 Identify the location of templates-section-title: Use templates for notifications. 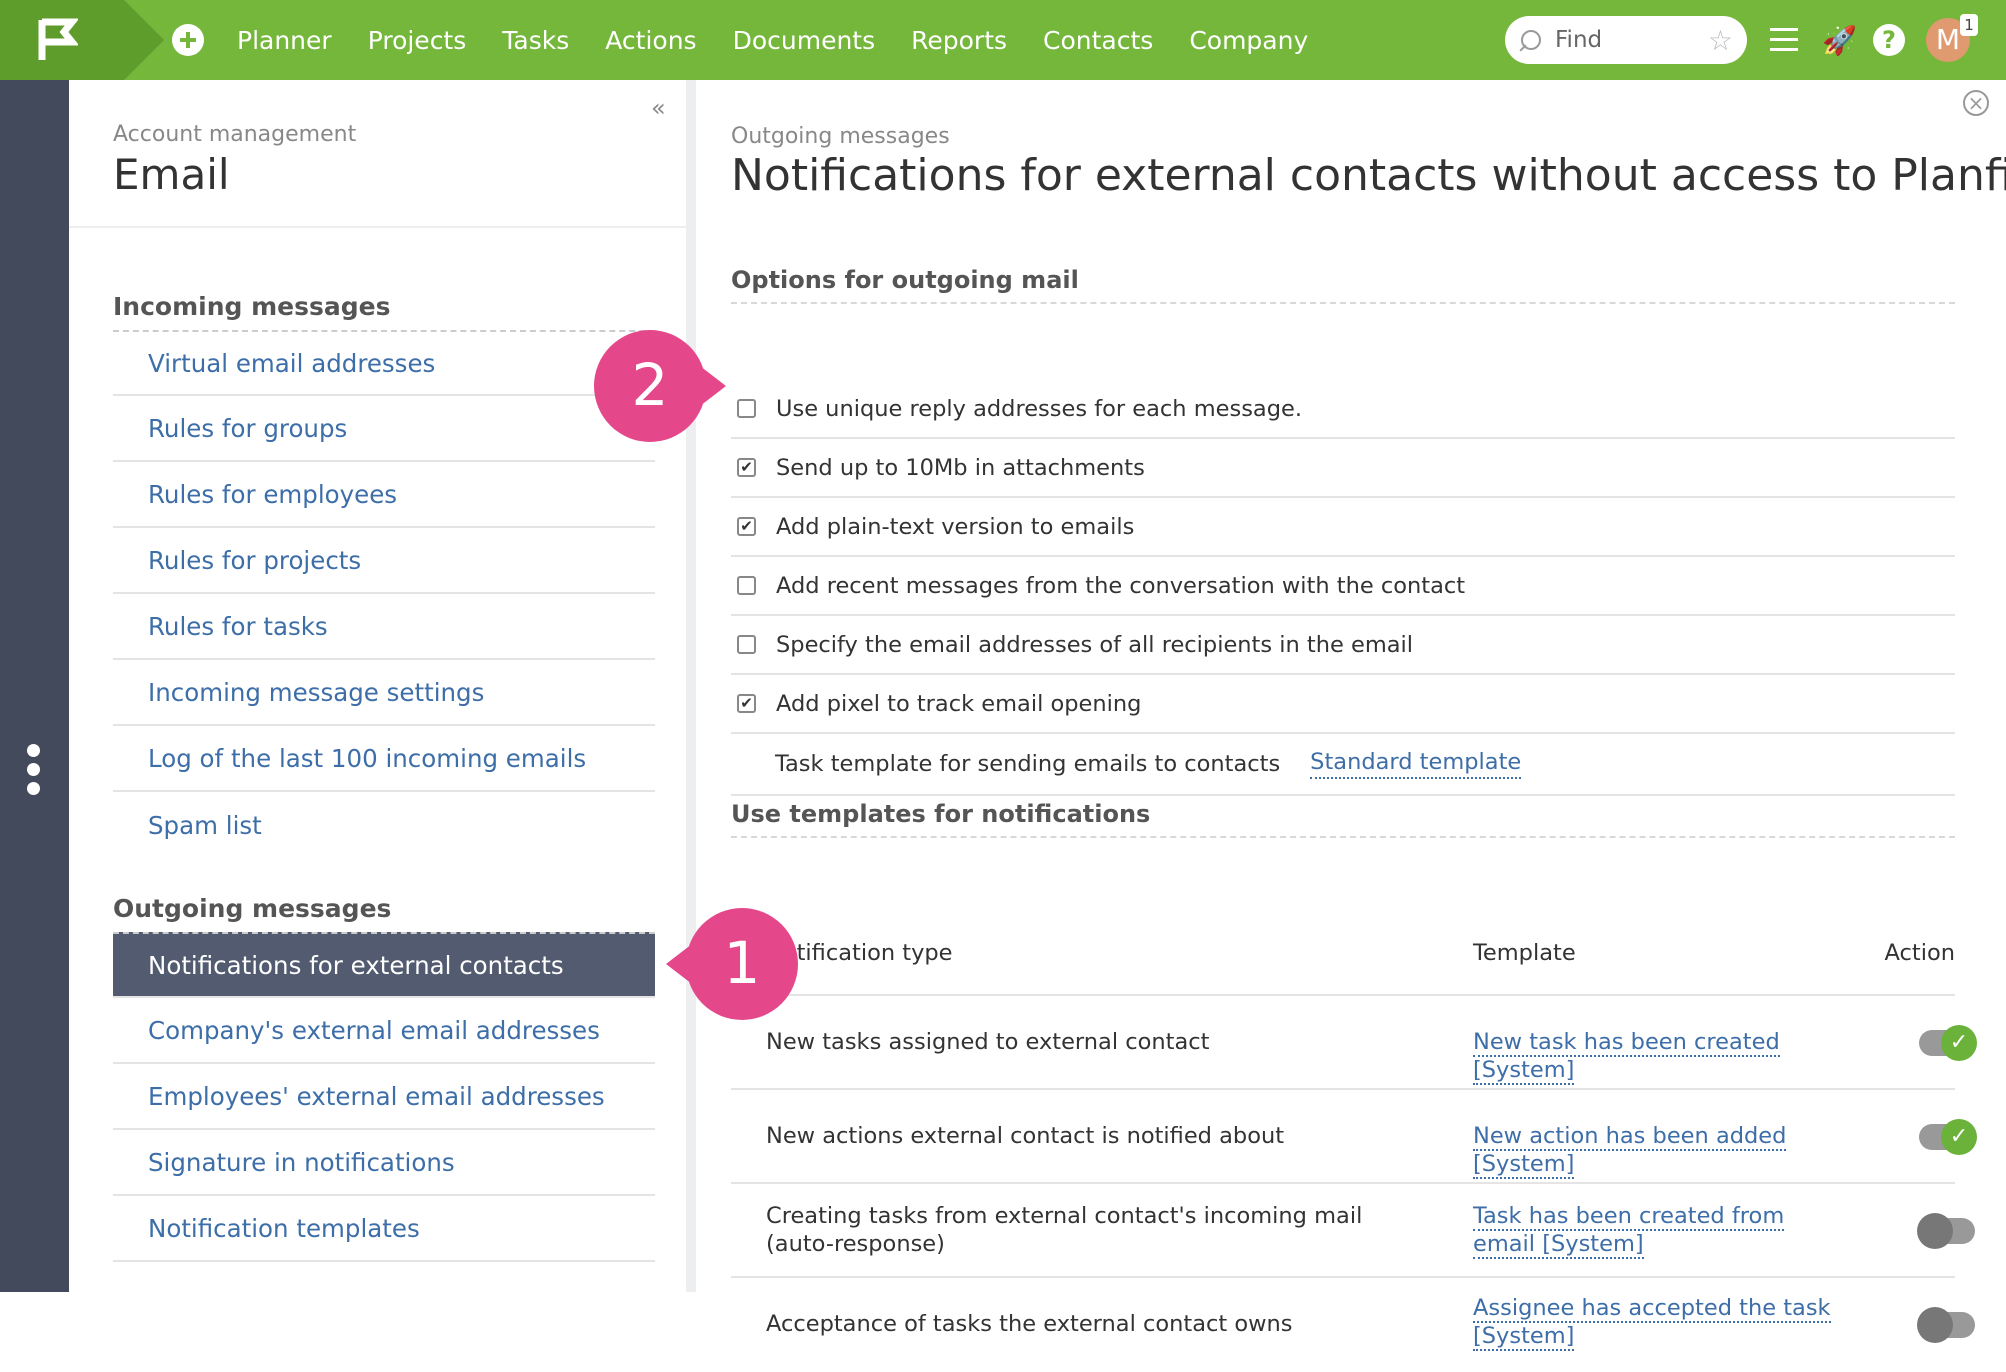
(1343, 819).